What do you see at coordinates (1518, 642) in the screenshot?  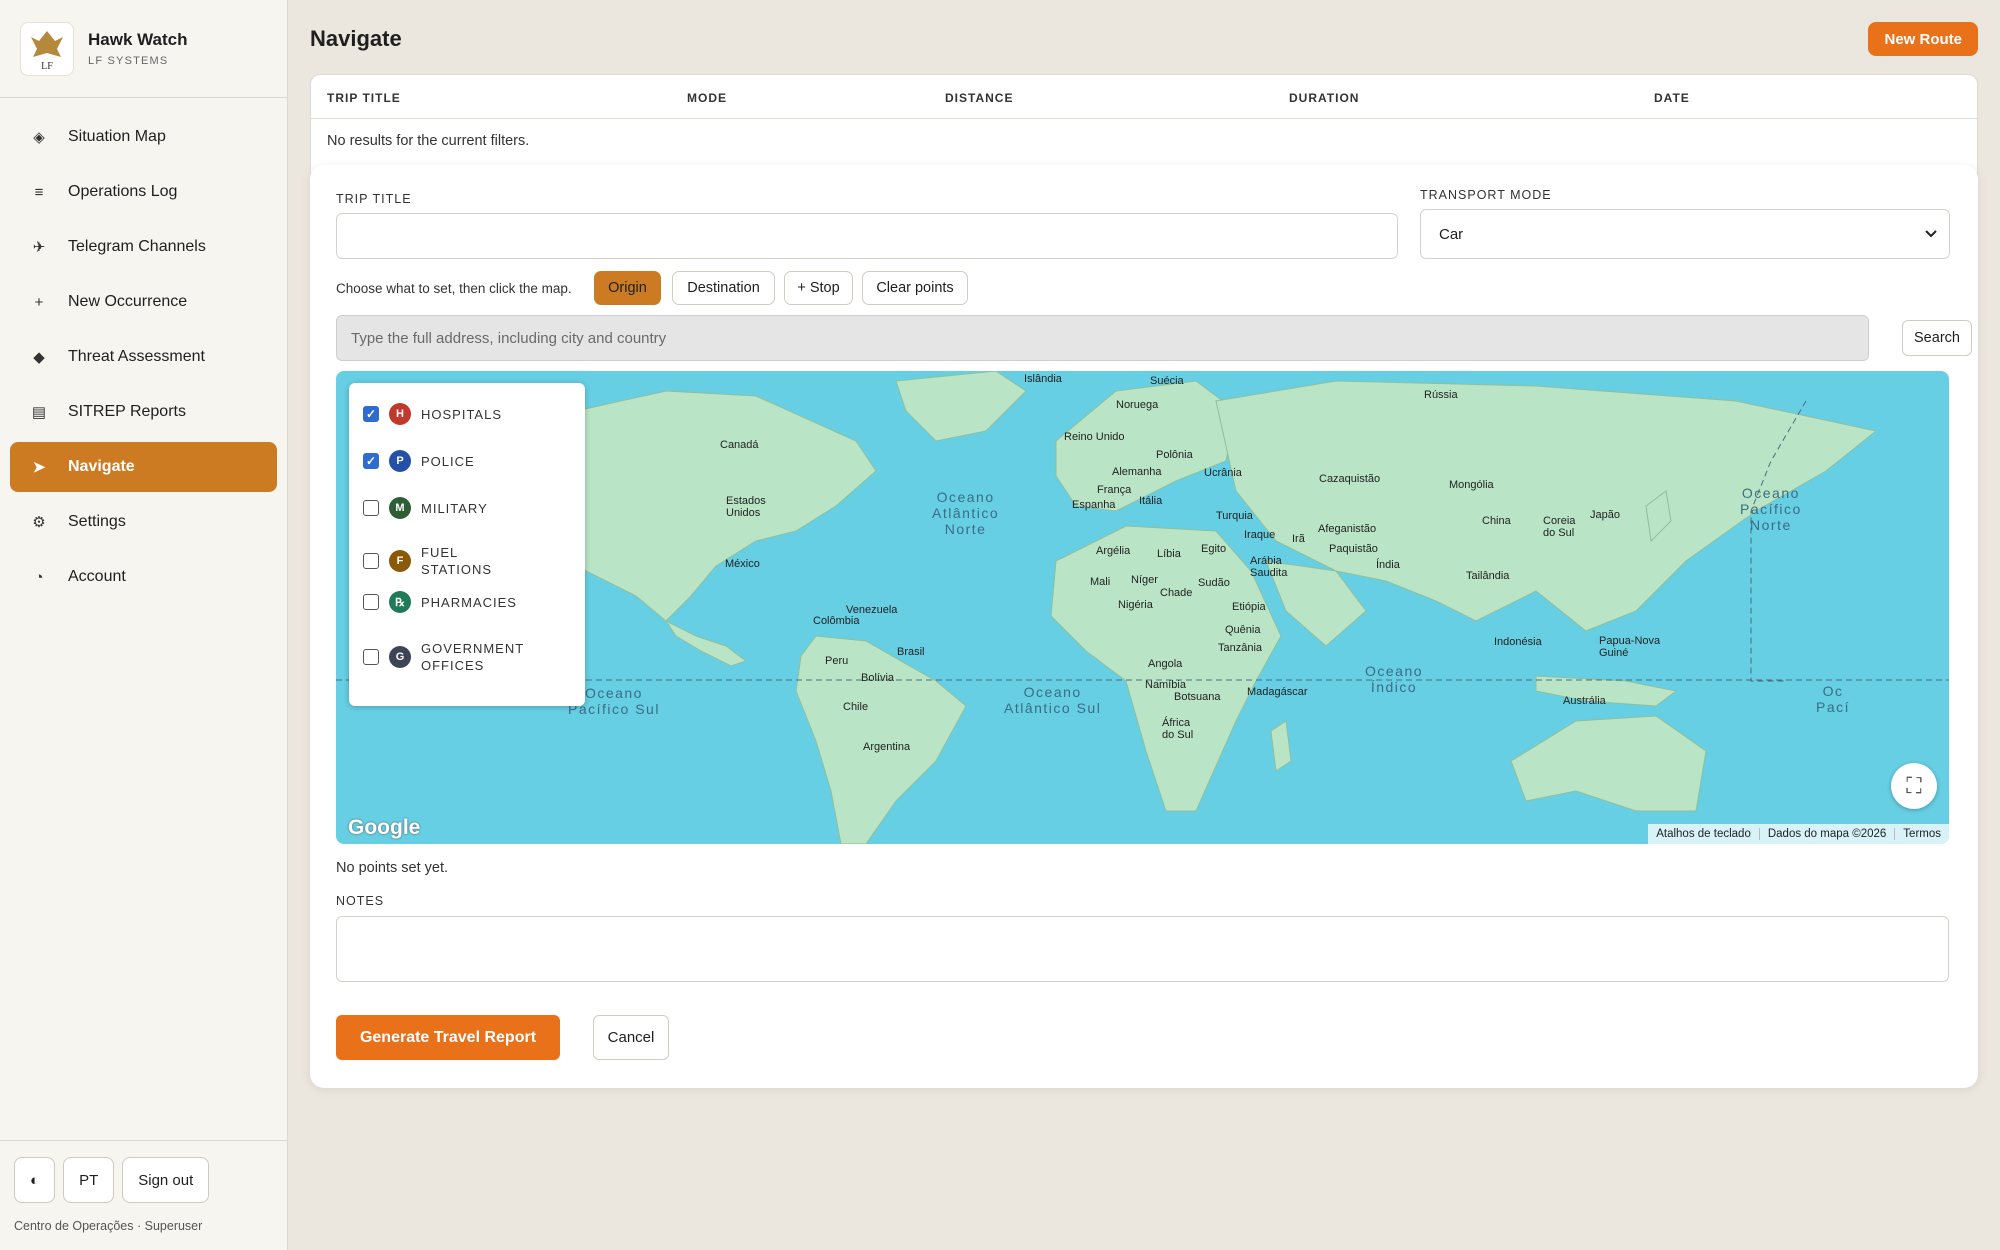 I see `map-label-indonesia: Indonésia` at bounding box center [1518, 642].